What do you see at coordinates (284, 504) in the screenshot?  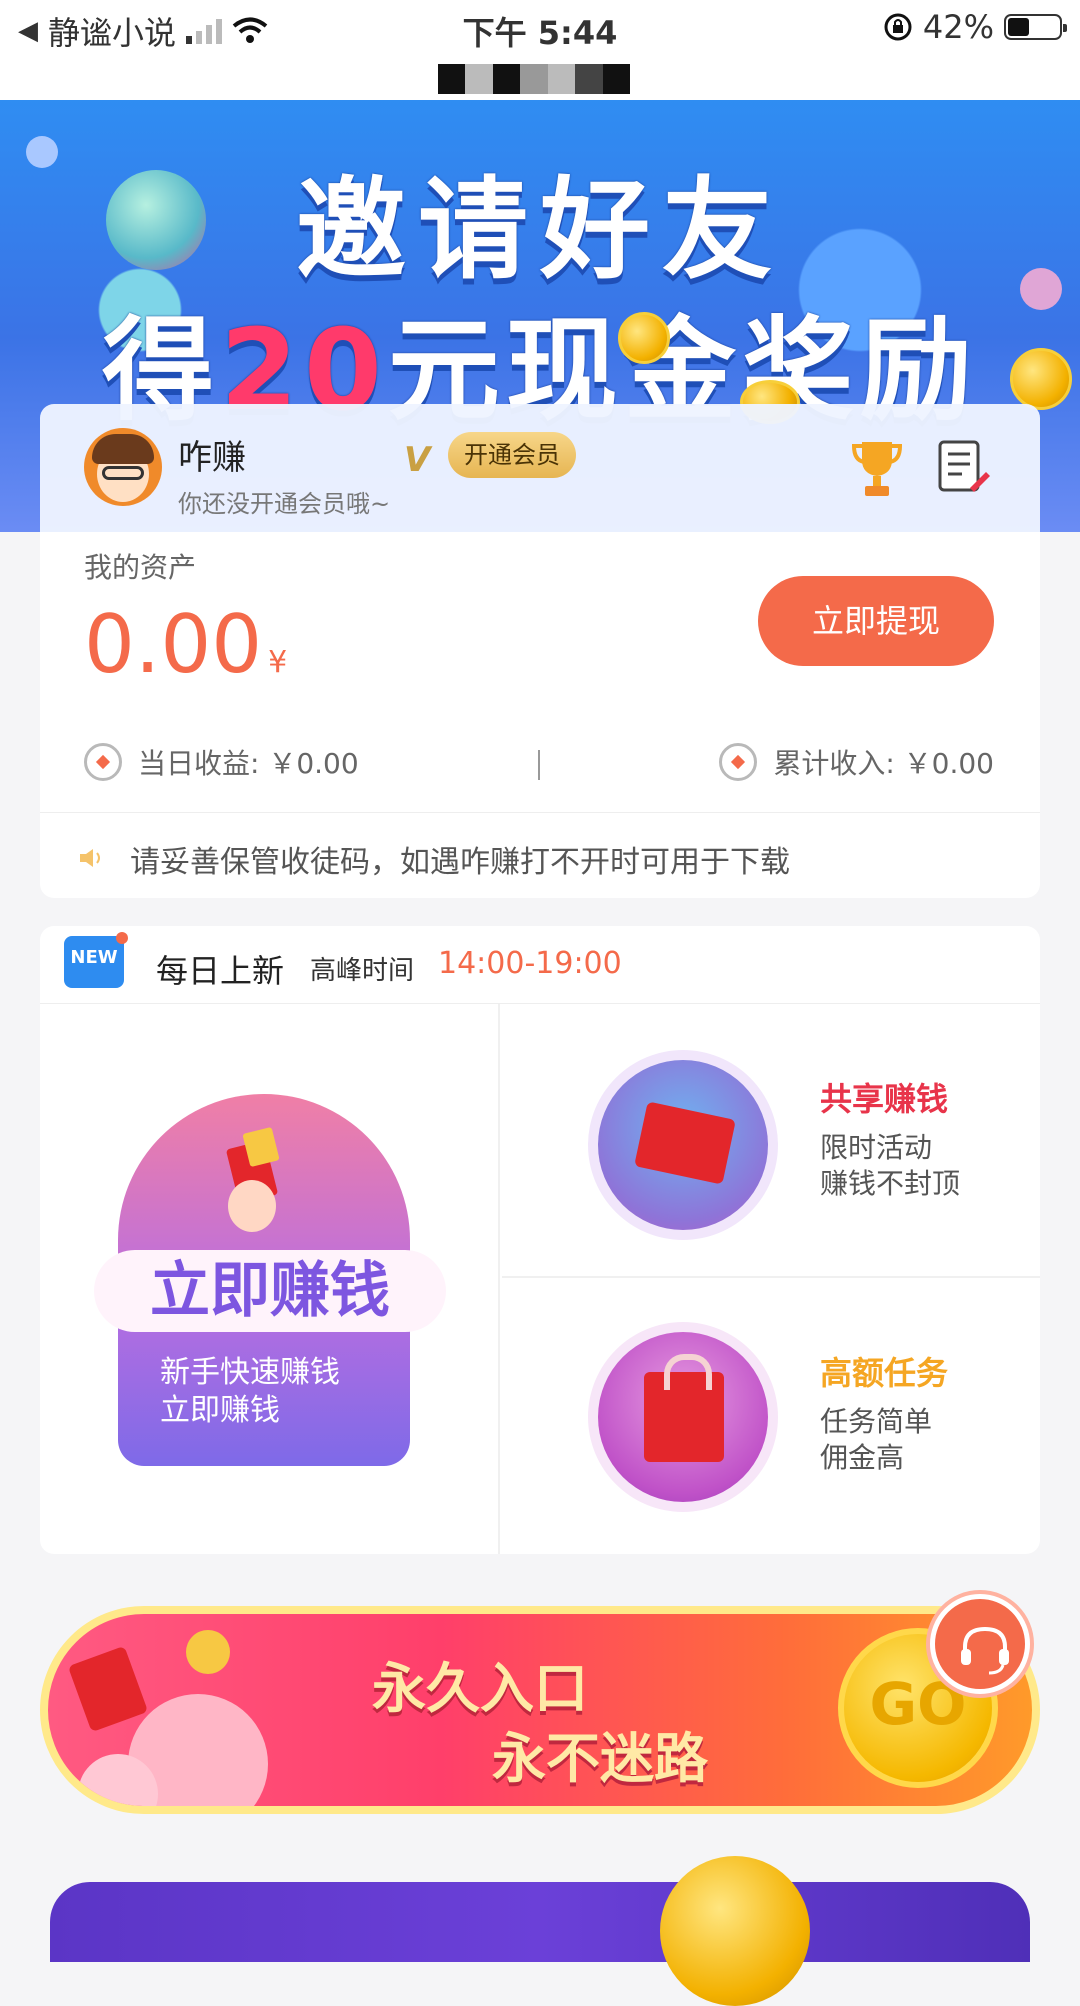 I see `membership-status: 你还没开通会员哦~` at bounding box center [284, 504].